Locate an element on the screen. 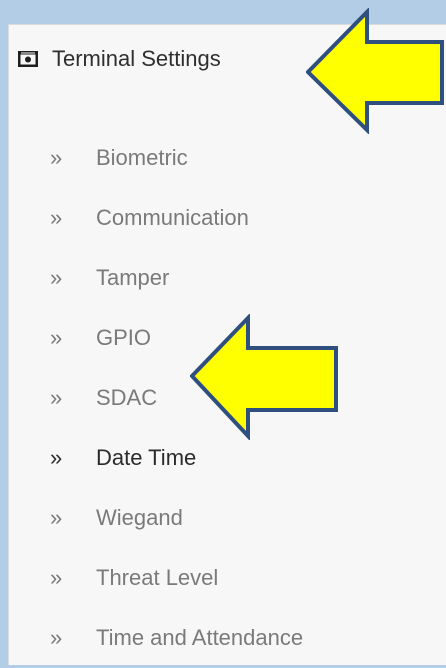 The image size is (446, 668). menu-item-label: Threat Level is located at coordinates (157, 577).